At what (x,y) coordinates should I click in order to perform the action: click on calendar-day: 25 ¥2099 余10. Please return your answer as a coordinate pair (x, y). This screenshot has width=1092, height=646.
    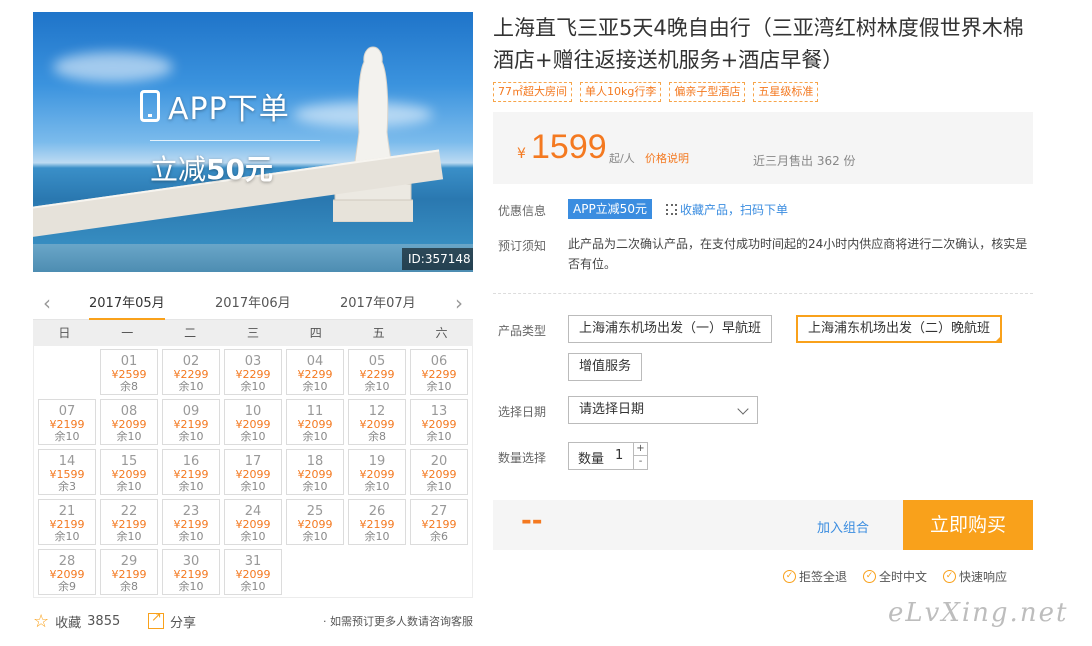
    Looking at the image, I should click on (315, 522).